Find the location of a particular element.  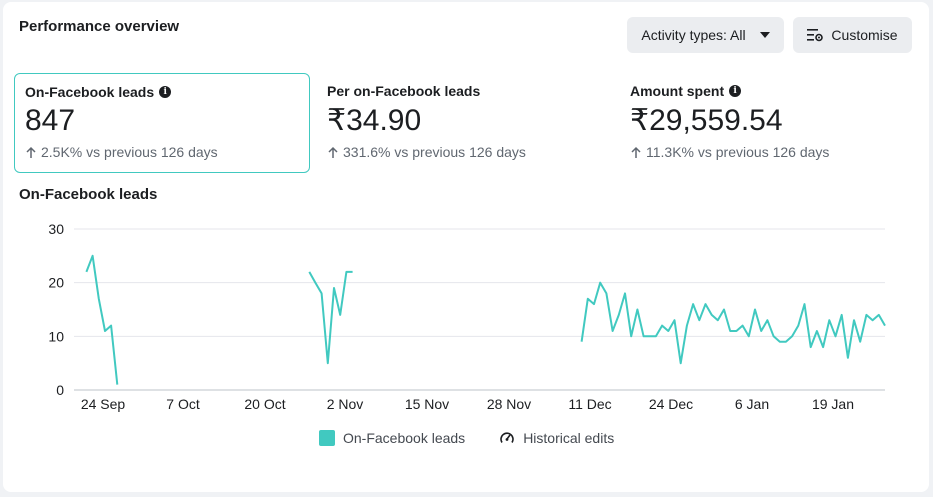

legend-item-historical-edits: Historical edits is located at coordinates (556, 438).